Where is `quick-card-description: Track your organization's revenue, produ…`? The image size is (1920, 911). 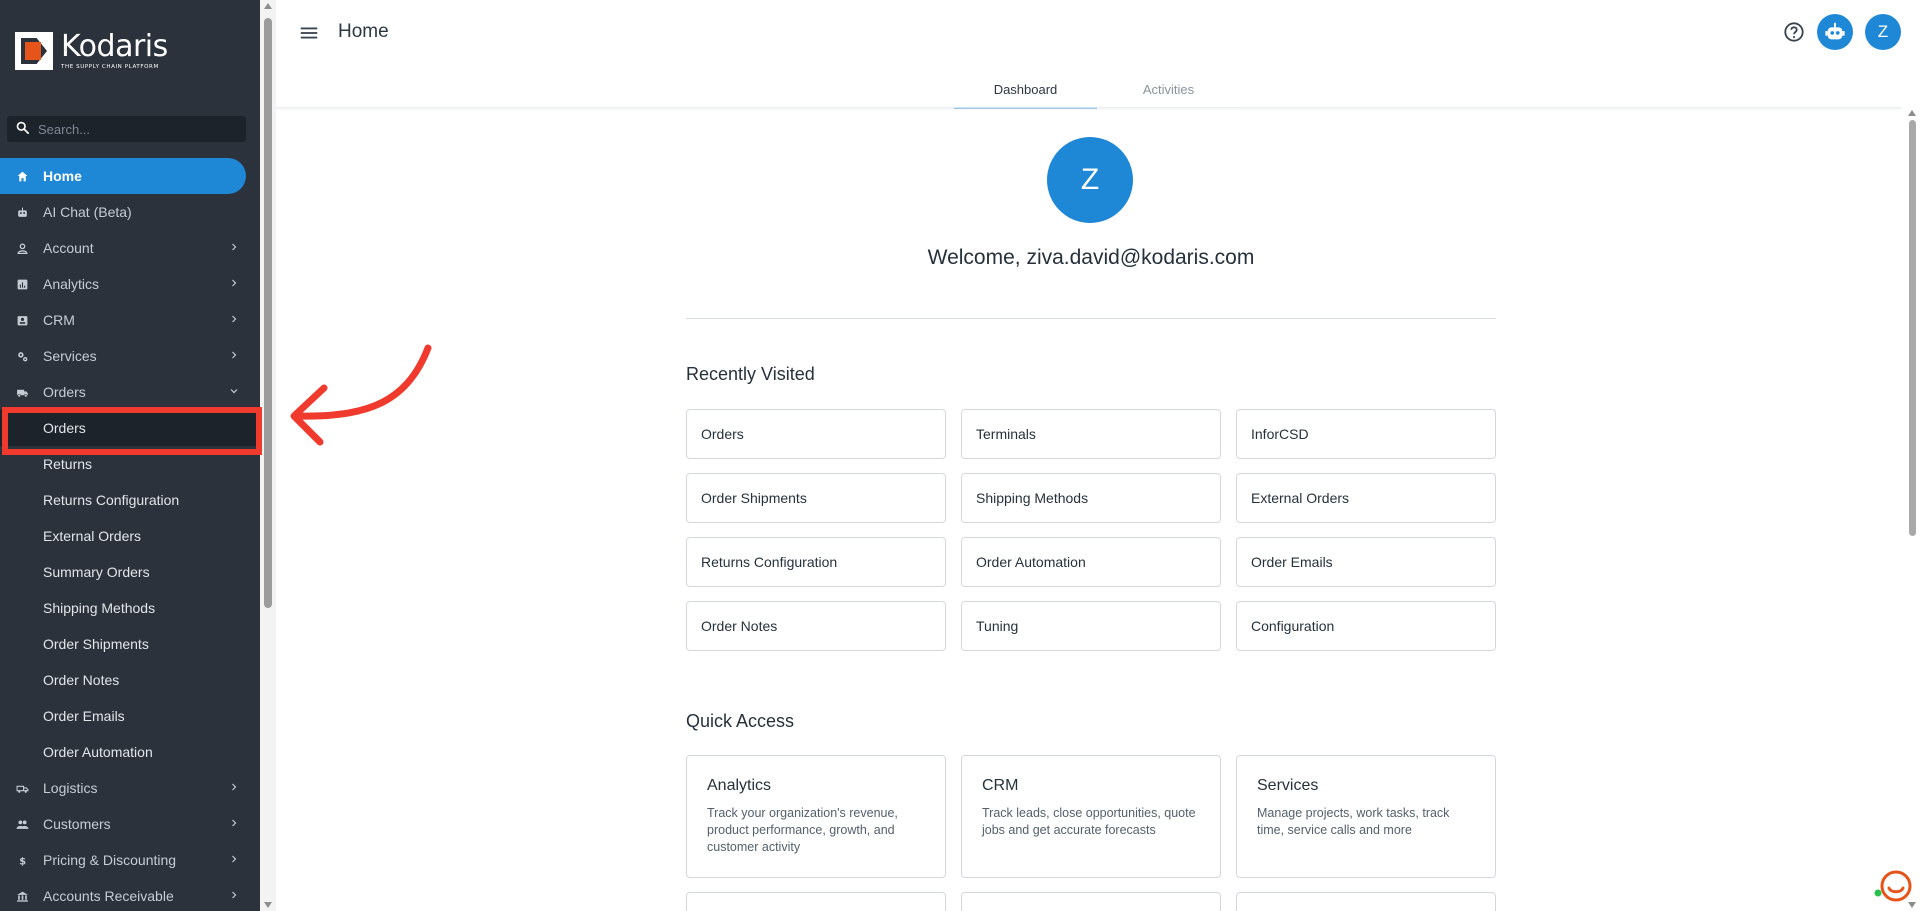
quick-card-description: Track your organization's revenue, produ… is located at coordinates (802, 830).